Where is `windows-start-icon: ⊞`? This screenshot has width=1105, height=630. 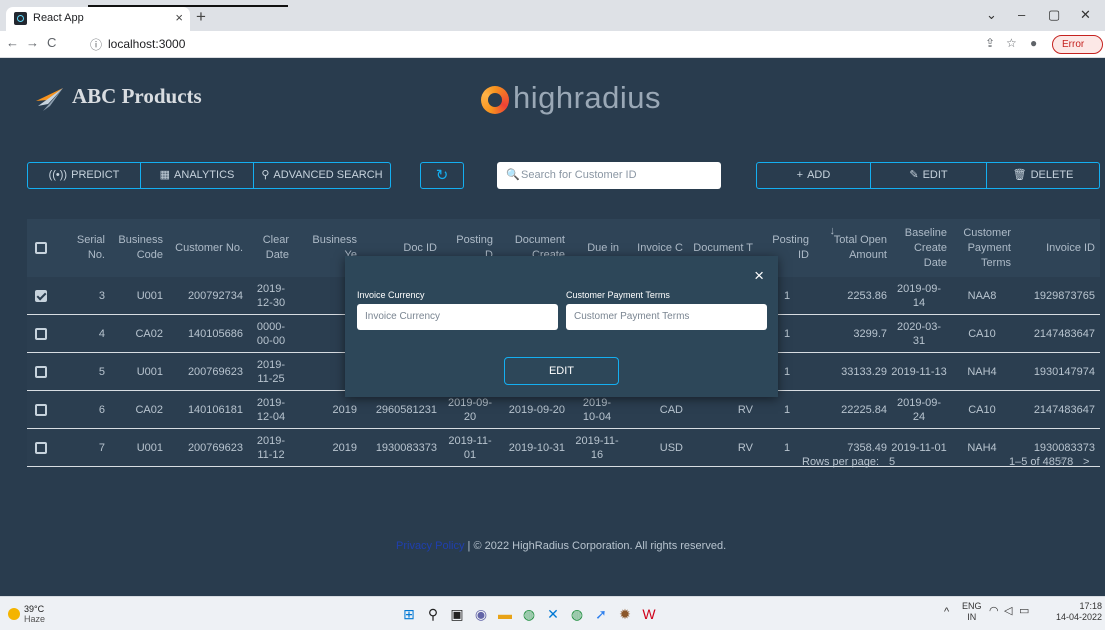
windows-start-icon: ⊞ is located at coordinates (409, 614).